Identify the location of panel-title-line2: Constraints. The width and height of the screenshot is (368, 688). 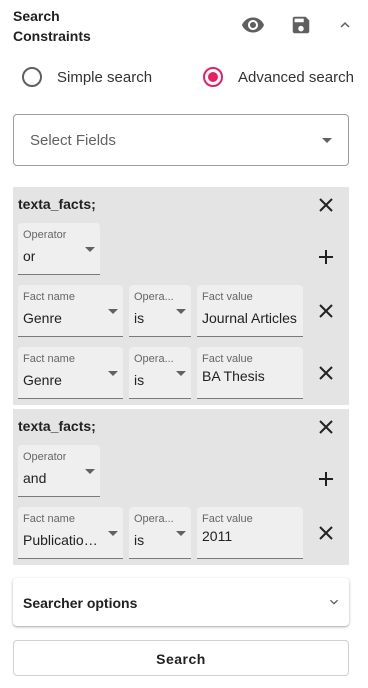
(52, 36).